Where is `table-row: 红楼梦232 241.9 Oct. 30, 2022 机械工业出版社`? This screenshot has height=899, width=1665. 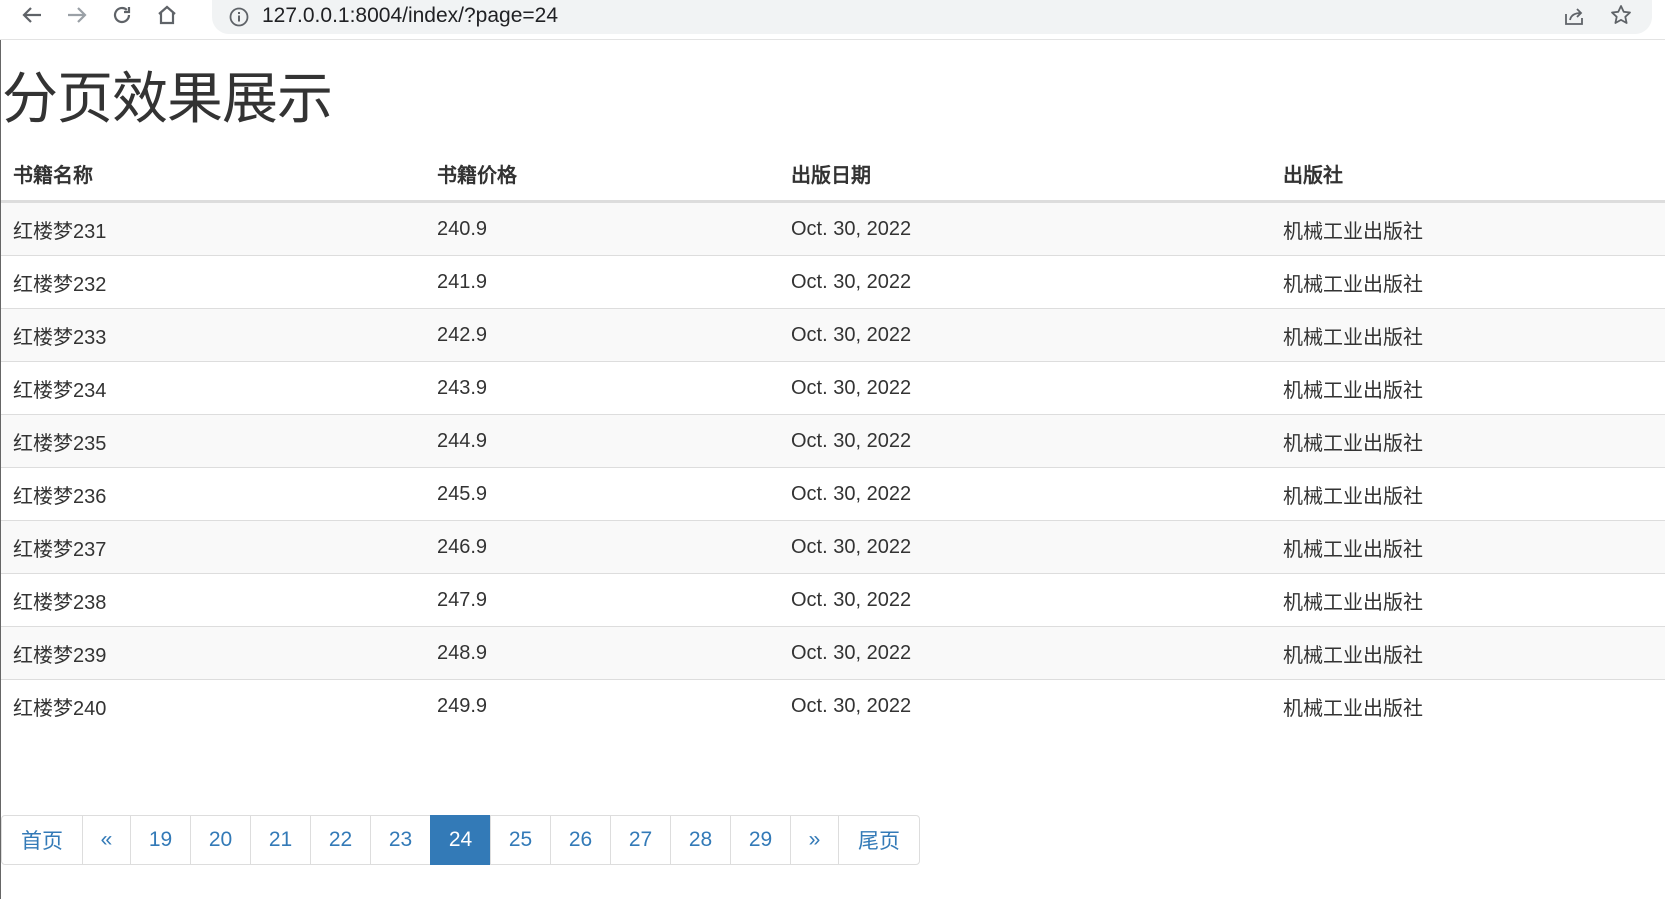 table-row: 红楼梦232 241.9 Oct. 30, 2022 机械工业出版社 is located at coordinates (833, 282).